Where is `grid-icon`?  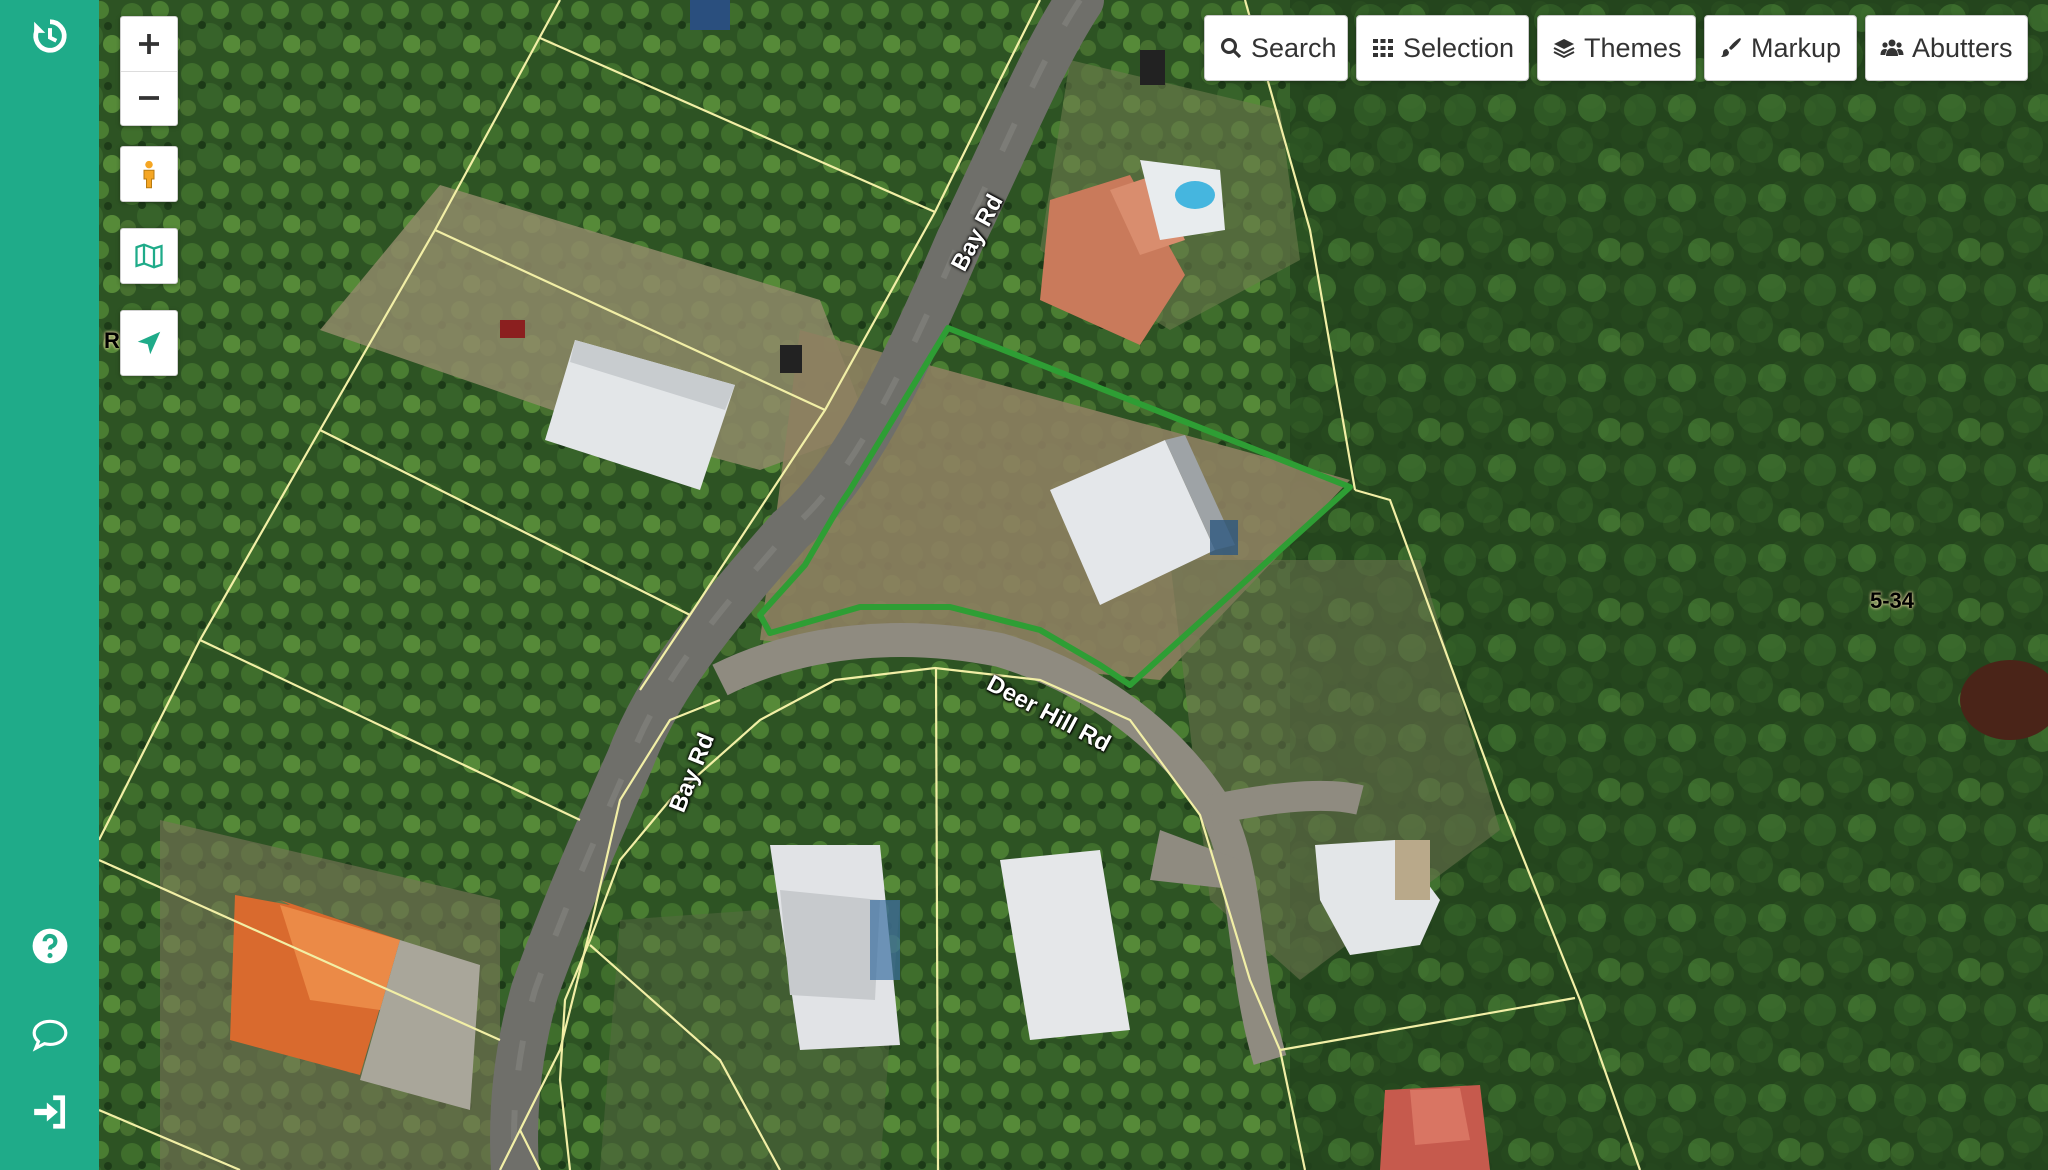
grid-icon is located at coordinates (1383, 48).